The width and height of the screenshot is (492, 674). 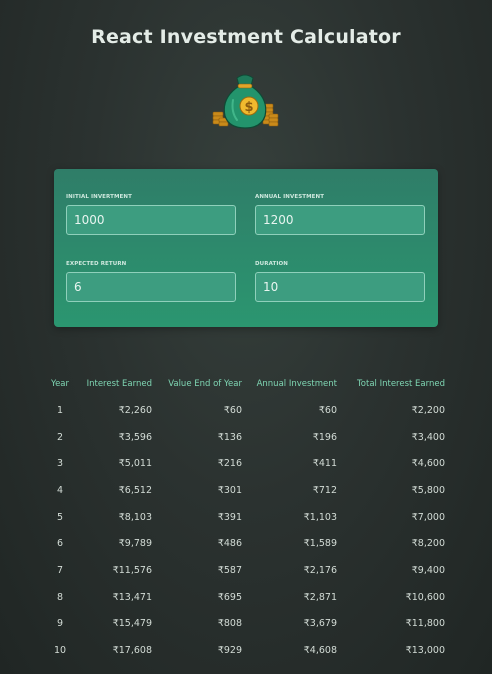 What do you see at coordinates (271, 264) in the screenshot?
I see `duration-label: DURATION` at bounding box center [271, 264].